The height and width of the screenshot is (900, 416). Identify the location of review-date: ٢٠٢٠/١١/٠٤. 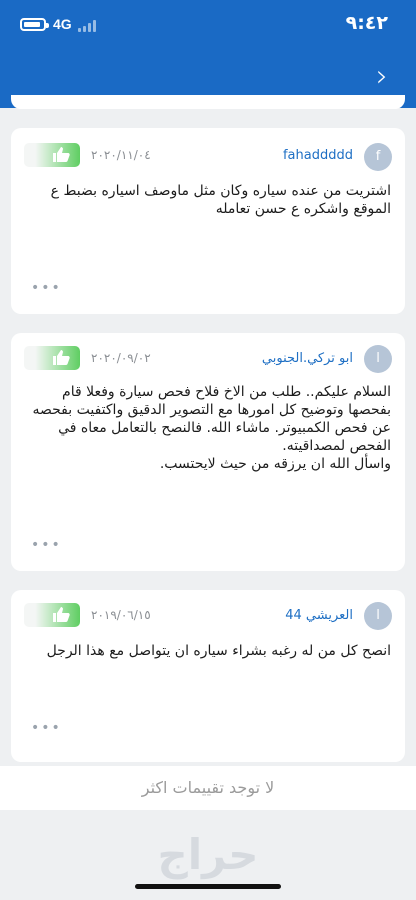
(121, 155).